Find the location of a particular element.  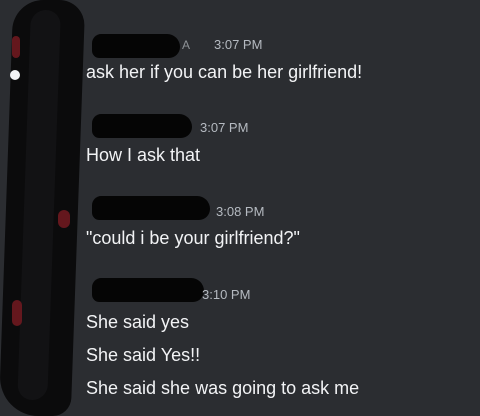

message-timestamp: 3:10 PM is located at coordinates (226, 294).